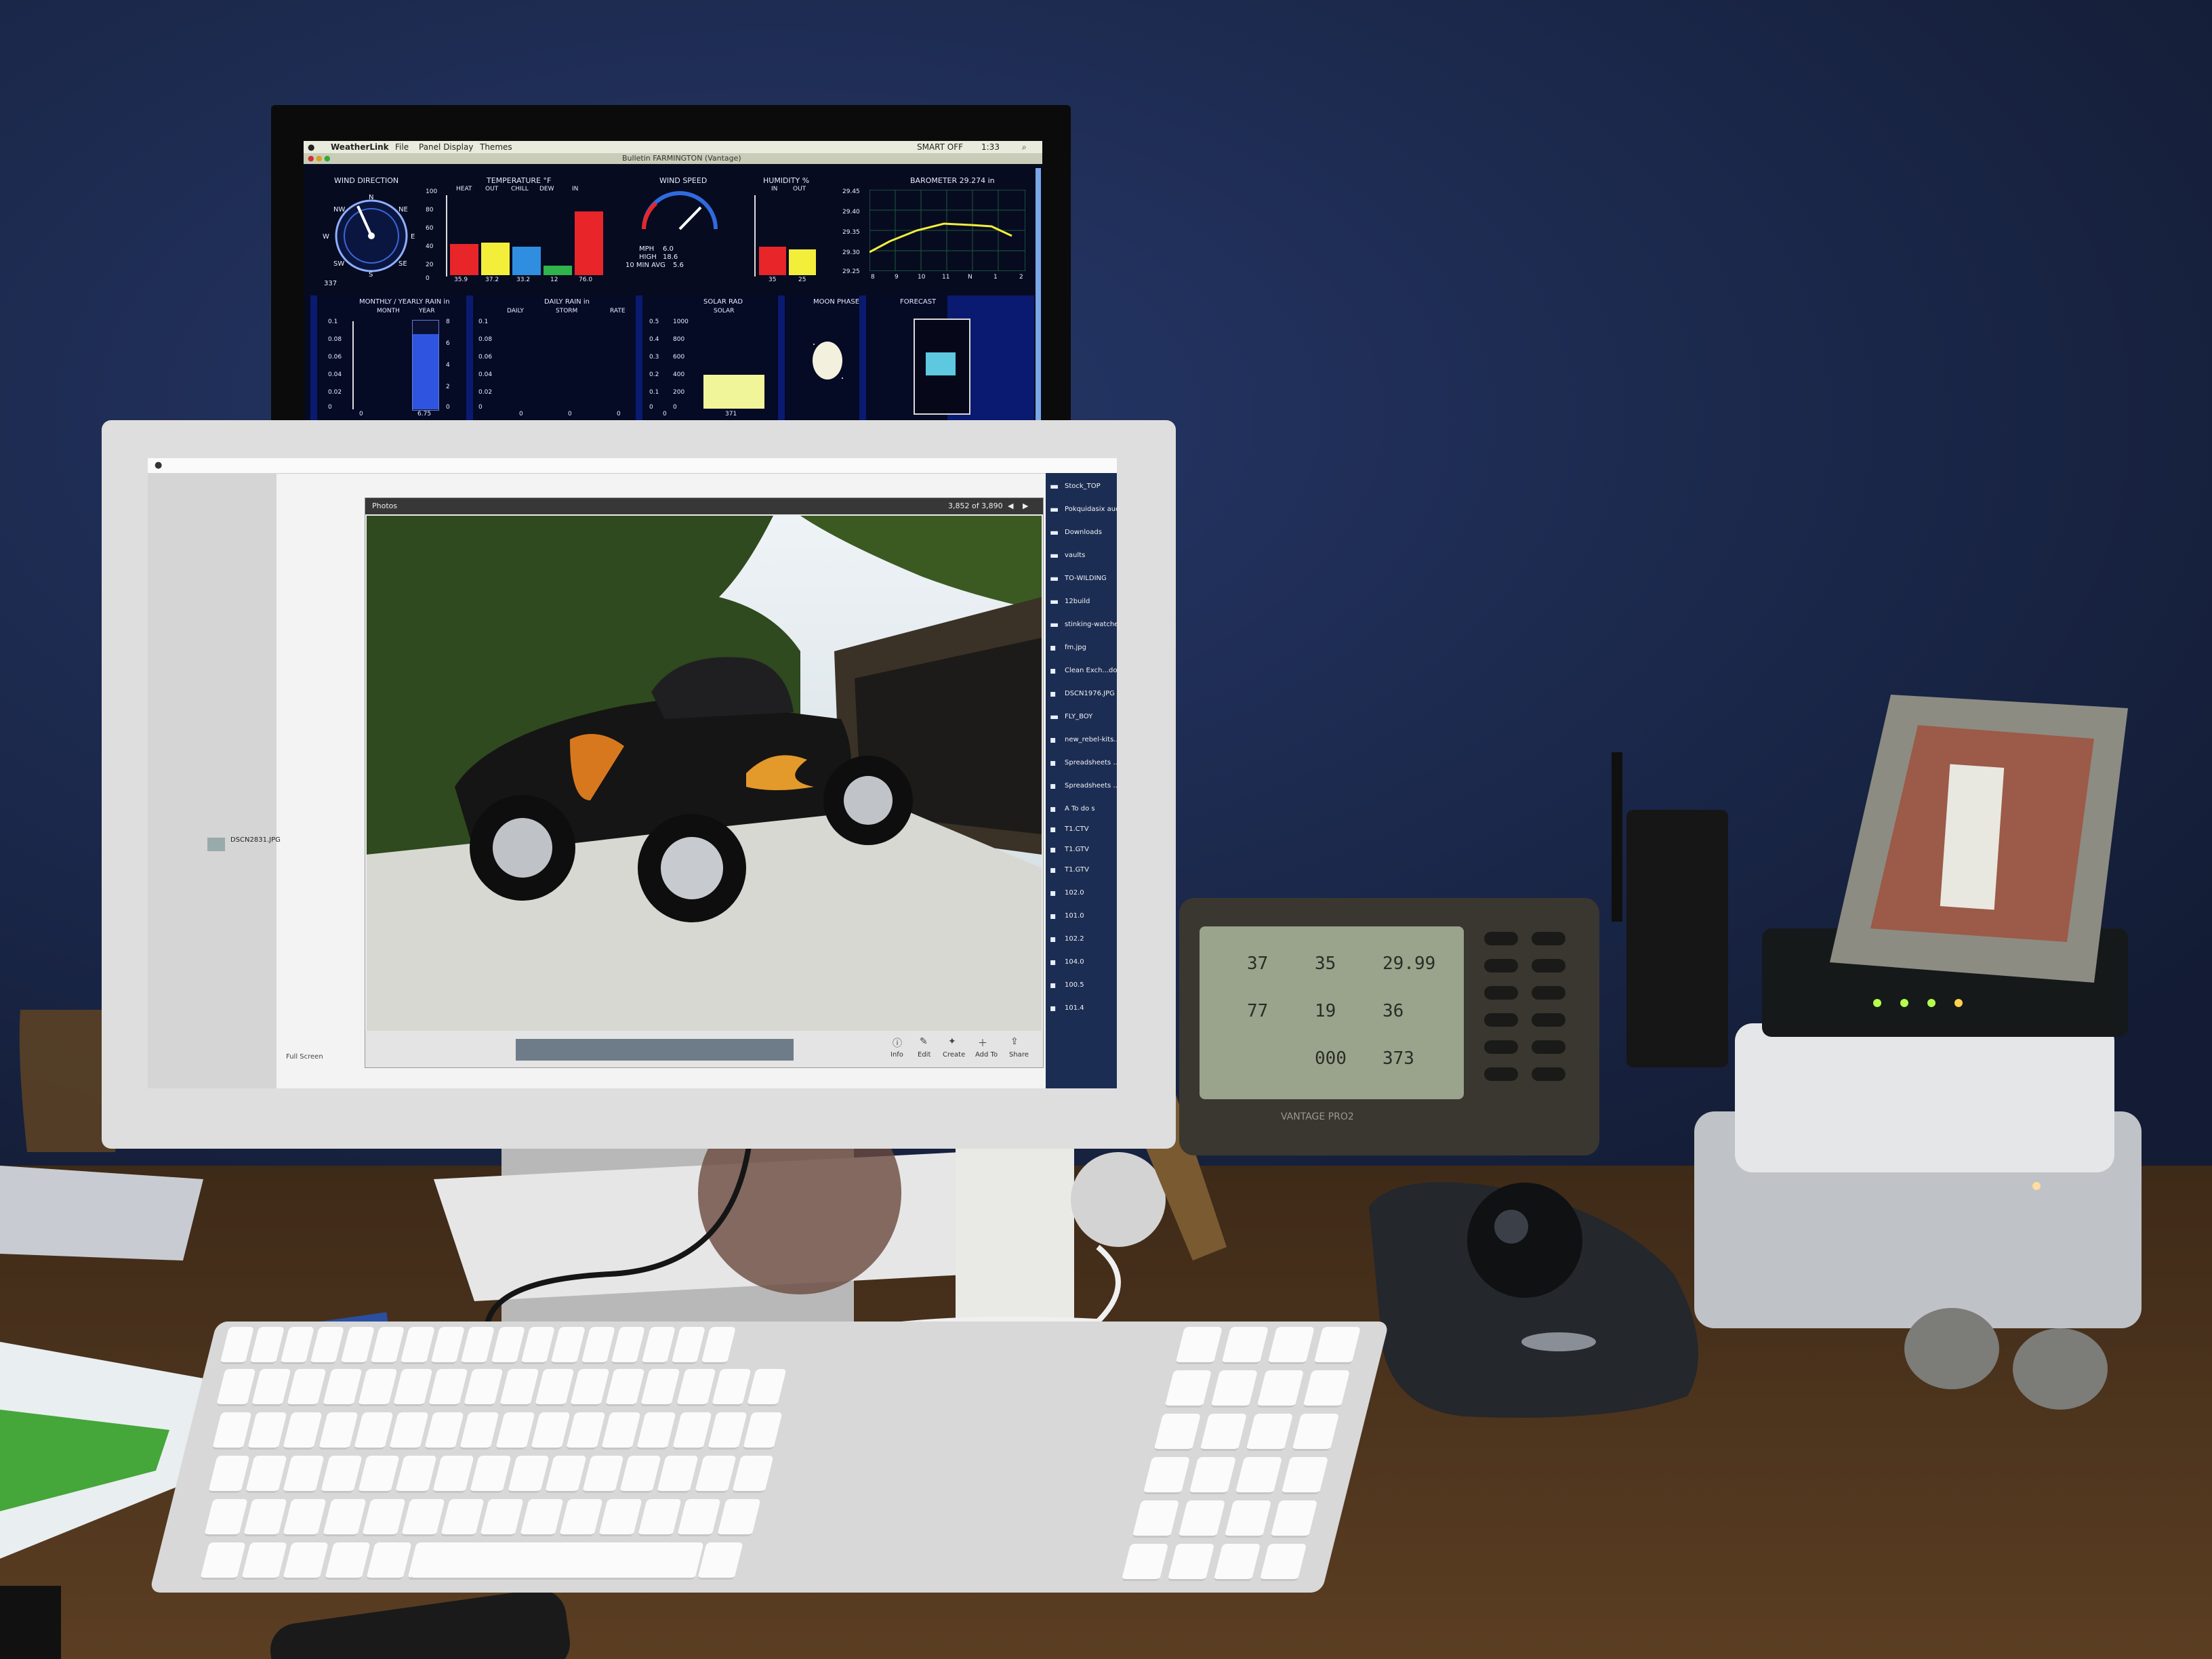 This screenshot has width=2212, height=1659. Describe the element at coordinates (1015, 1042) in the screenshot. I see `share-icon: ⇪` at that location.